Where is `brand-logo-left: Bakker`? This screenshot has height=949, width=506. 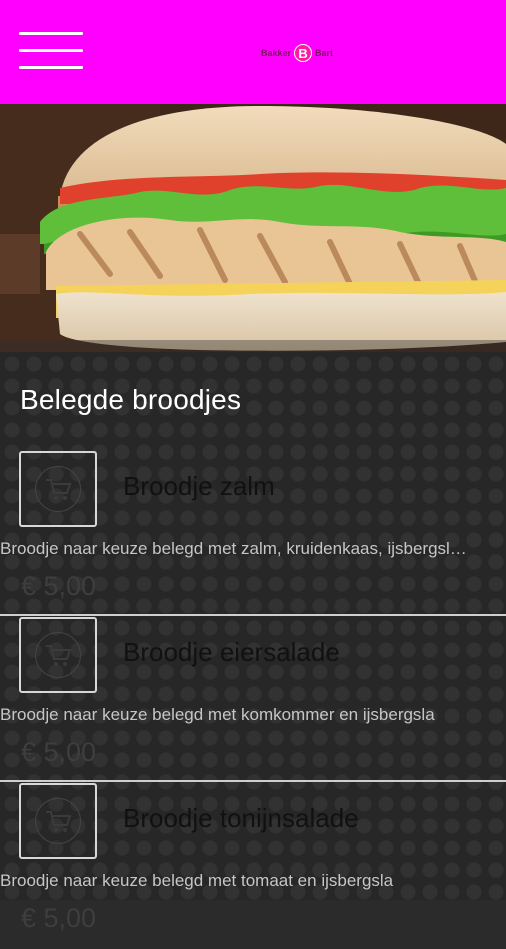
brand-logo-left: Bakker is located at coordinates (276, 53).